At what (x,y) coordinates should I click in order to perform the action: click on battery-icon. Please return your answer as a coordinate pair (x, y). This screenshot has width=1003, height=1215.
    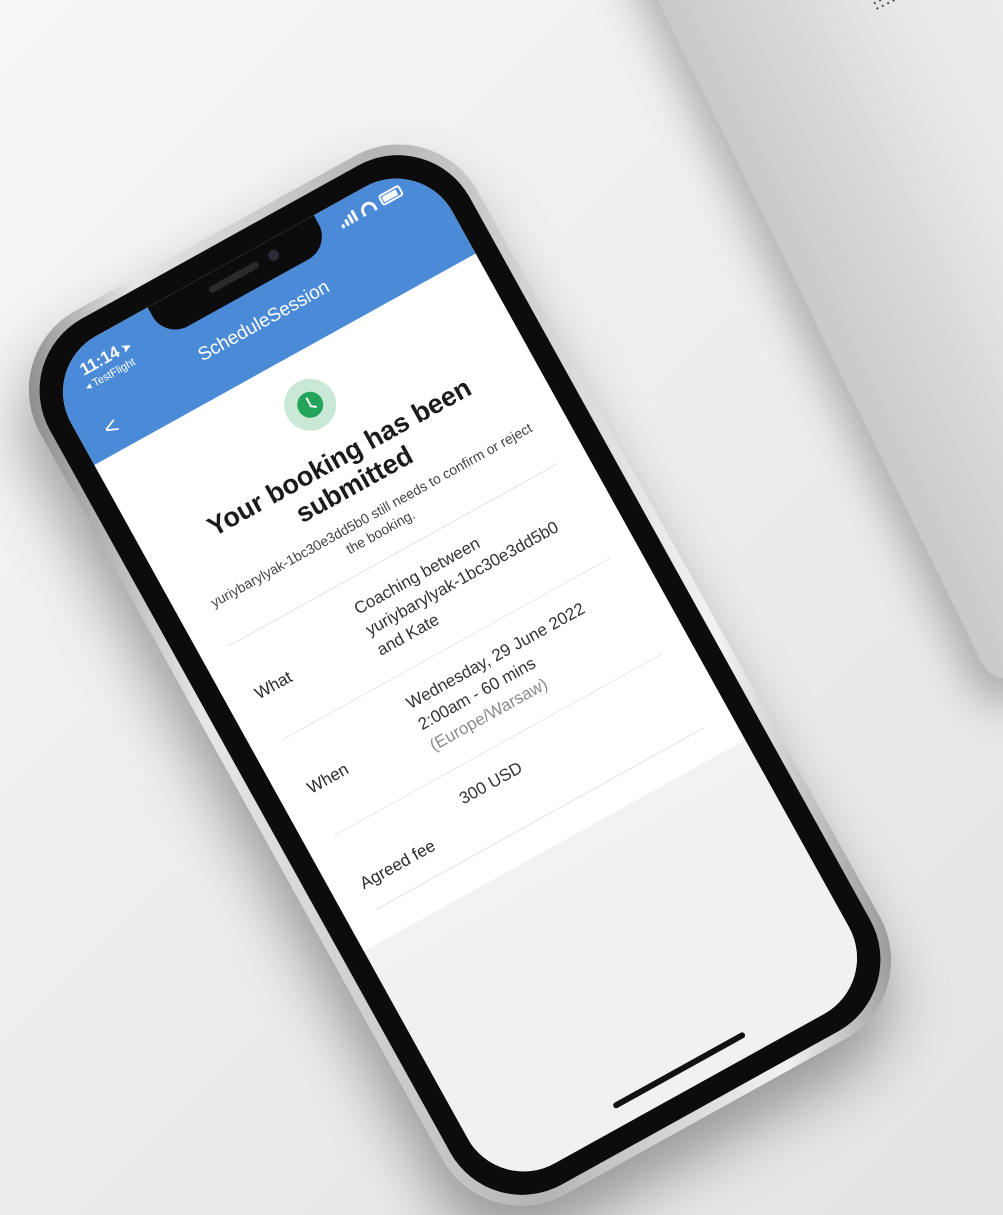
    Looking at the image, I should click on (391, 195).